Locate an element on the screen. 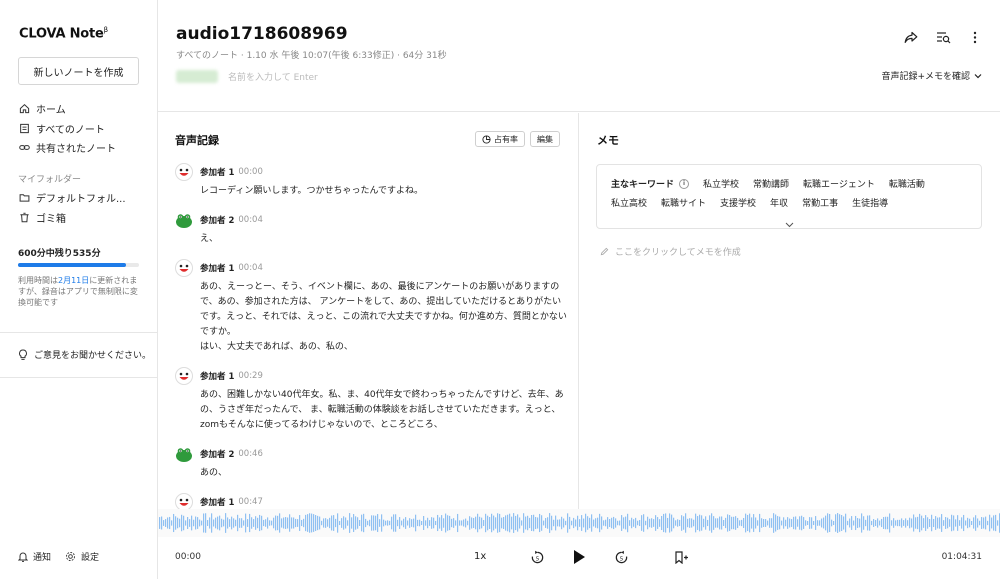 This screenshot has width=1000, height=579. expand-keywords-button is located at coordinates (789, 222).